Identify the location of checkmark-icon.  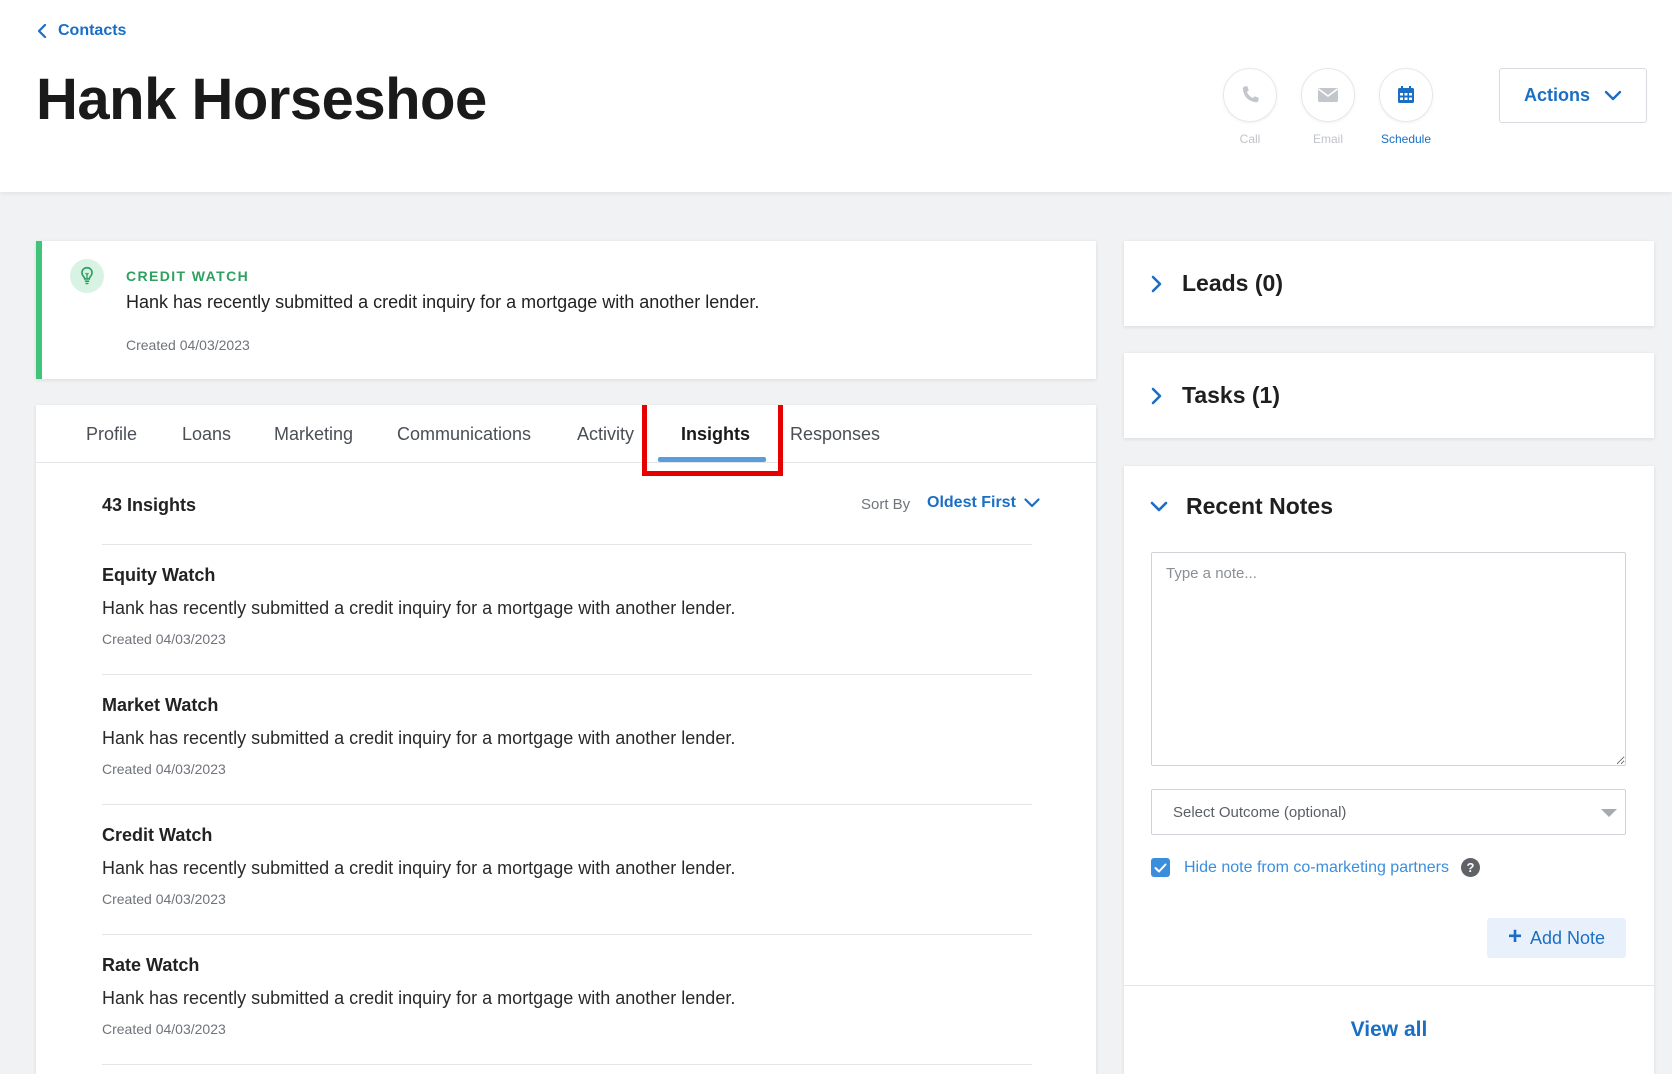
(1160, 867).